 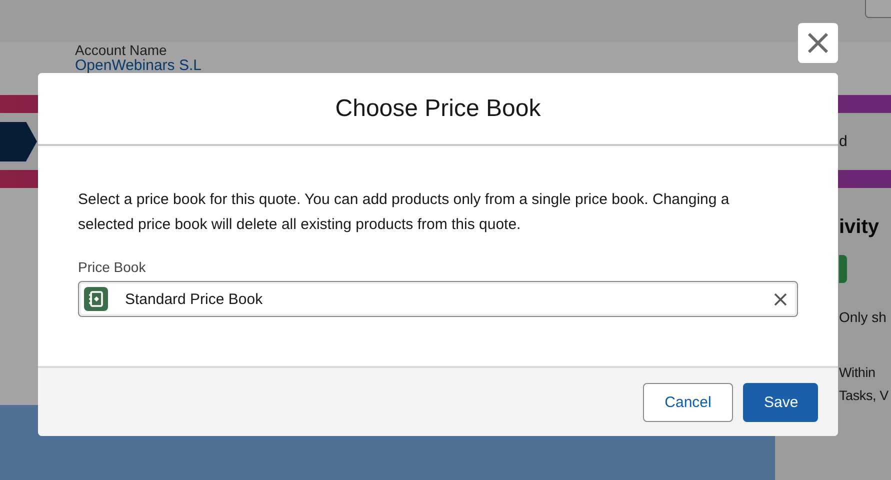 What do you see at coordinates (404, 212) in the screenshot?
I see `modal-description: Select a price book for this quote. You can add products only from a single price book. Changing a selected price book will delete all existing products from this quote.` at bounding box center [404, 212].